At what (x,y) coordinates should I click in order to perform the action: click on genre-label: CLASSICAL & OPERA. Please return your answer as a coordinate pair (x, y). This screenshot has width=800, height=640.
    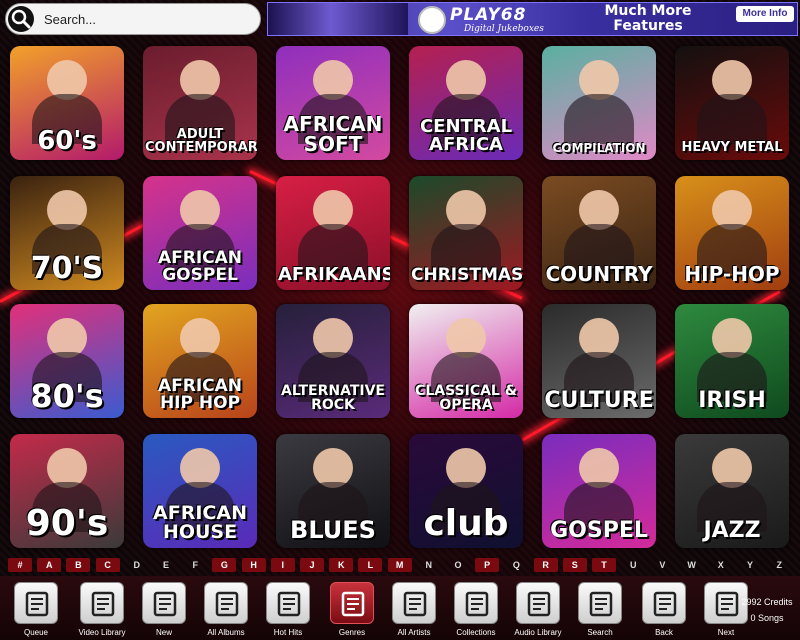
    Looking at the image, I should click on (466, 398).